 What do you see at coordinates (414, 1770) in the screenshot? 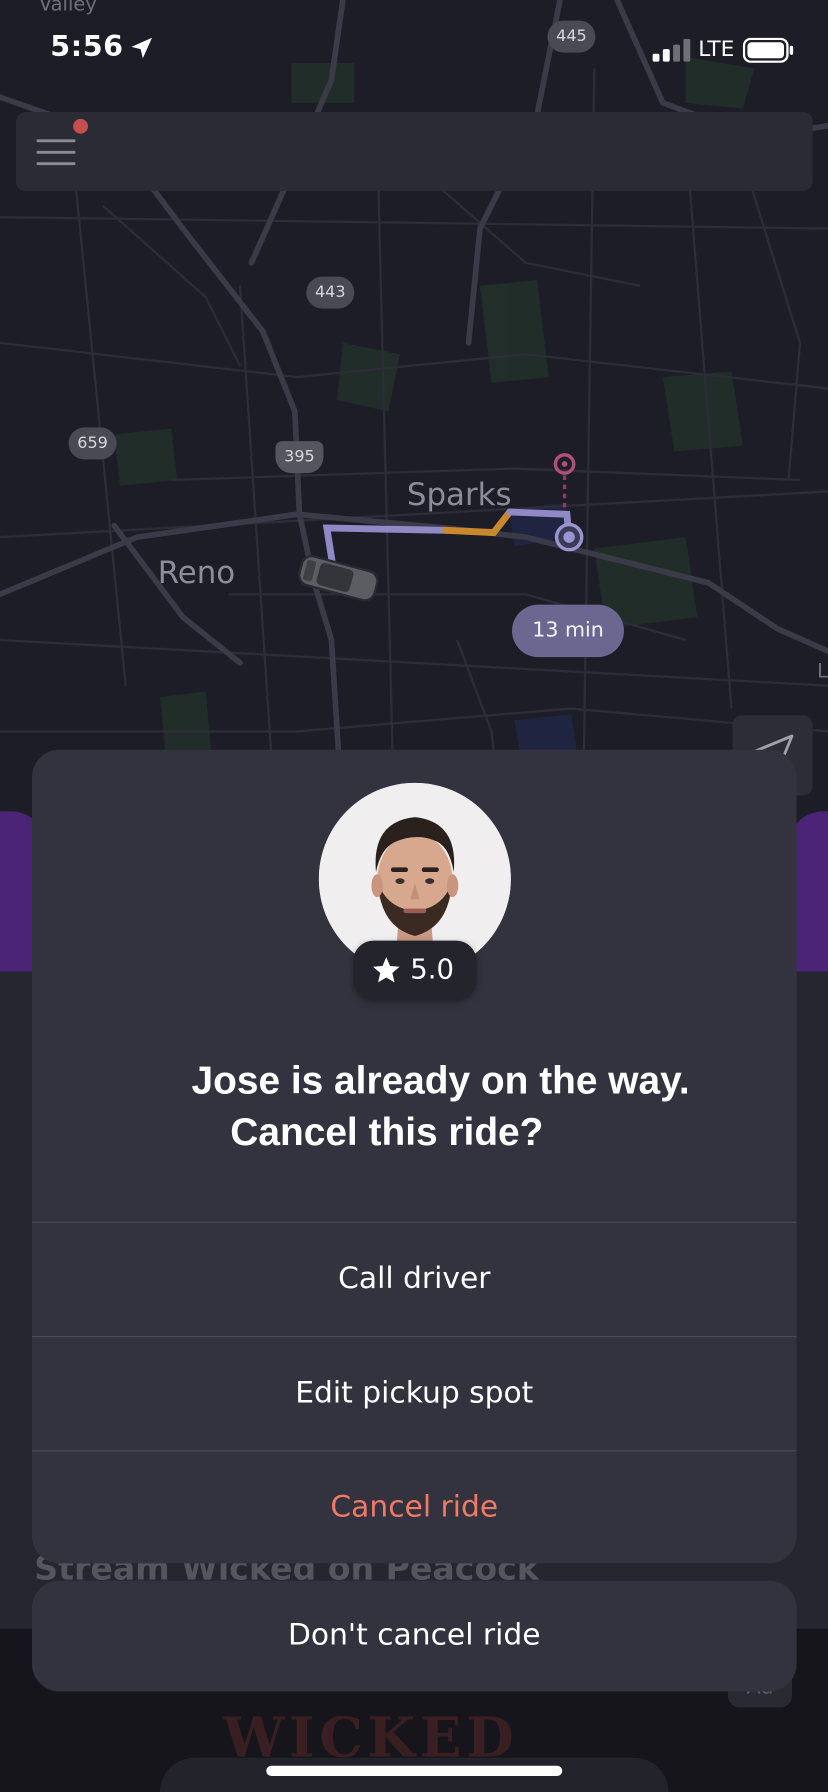
I see `home-indicator` at bounding box center [414, 1770].